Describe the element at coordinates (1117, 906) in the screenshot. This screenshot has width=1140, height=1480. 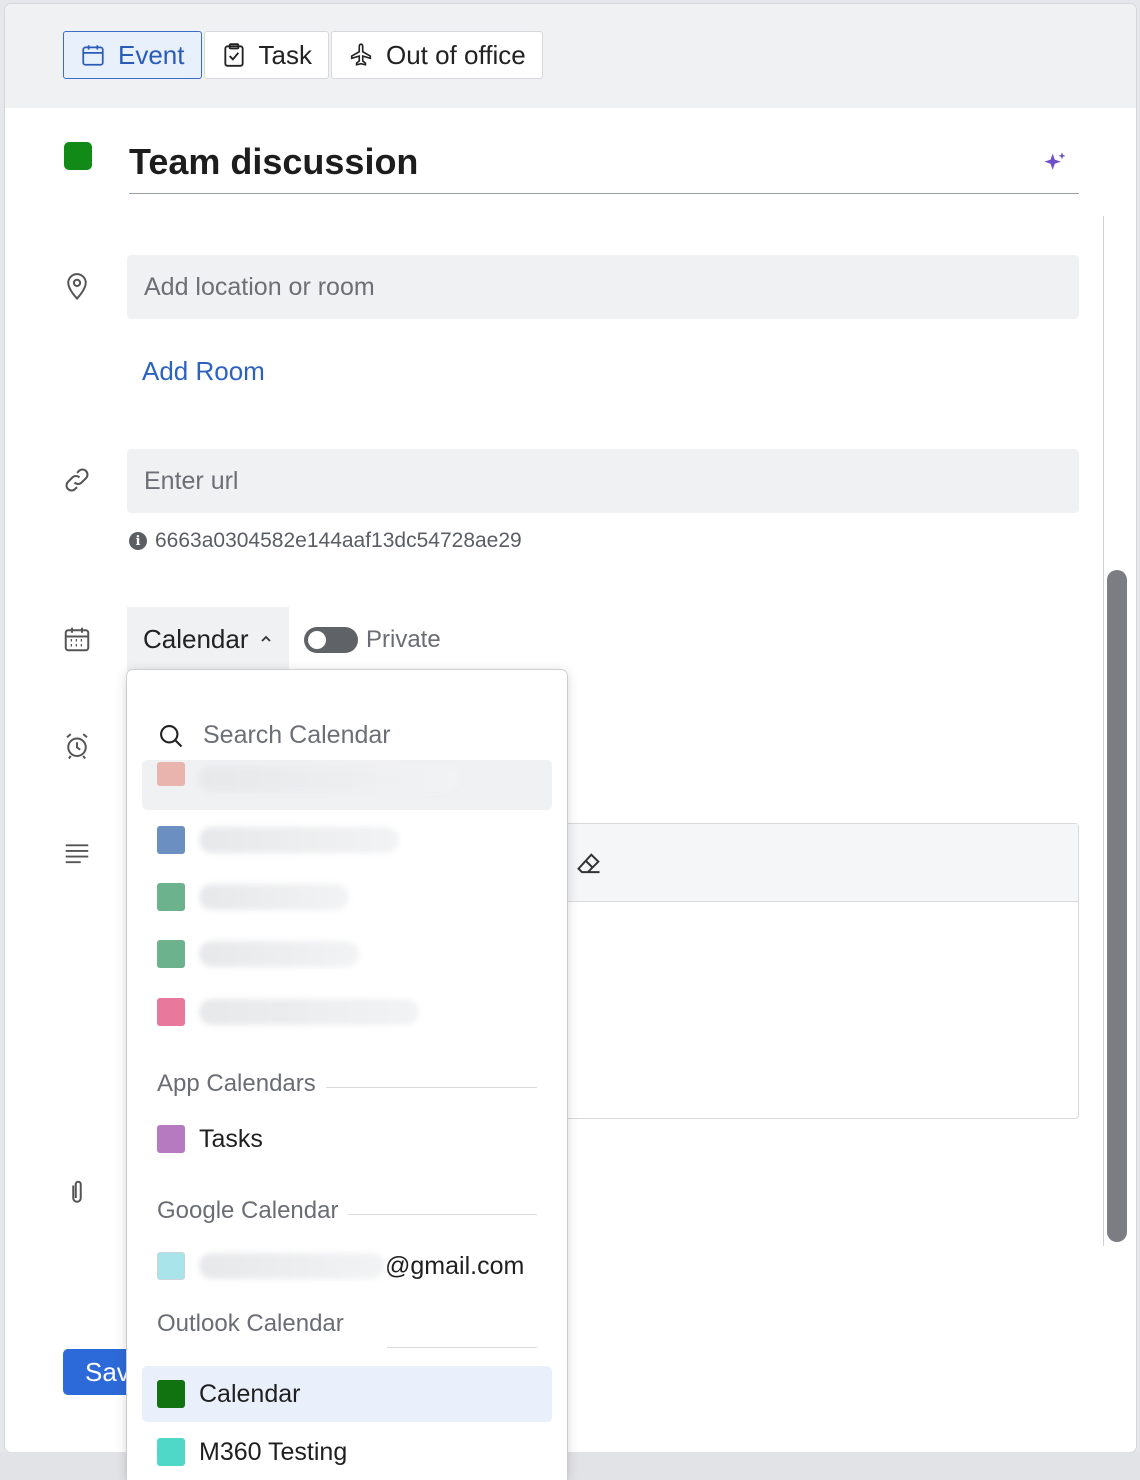
I see `scrollbar-thumb` at that location.